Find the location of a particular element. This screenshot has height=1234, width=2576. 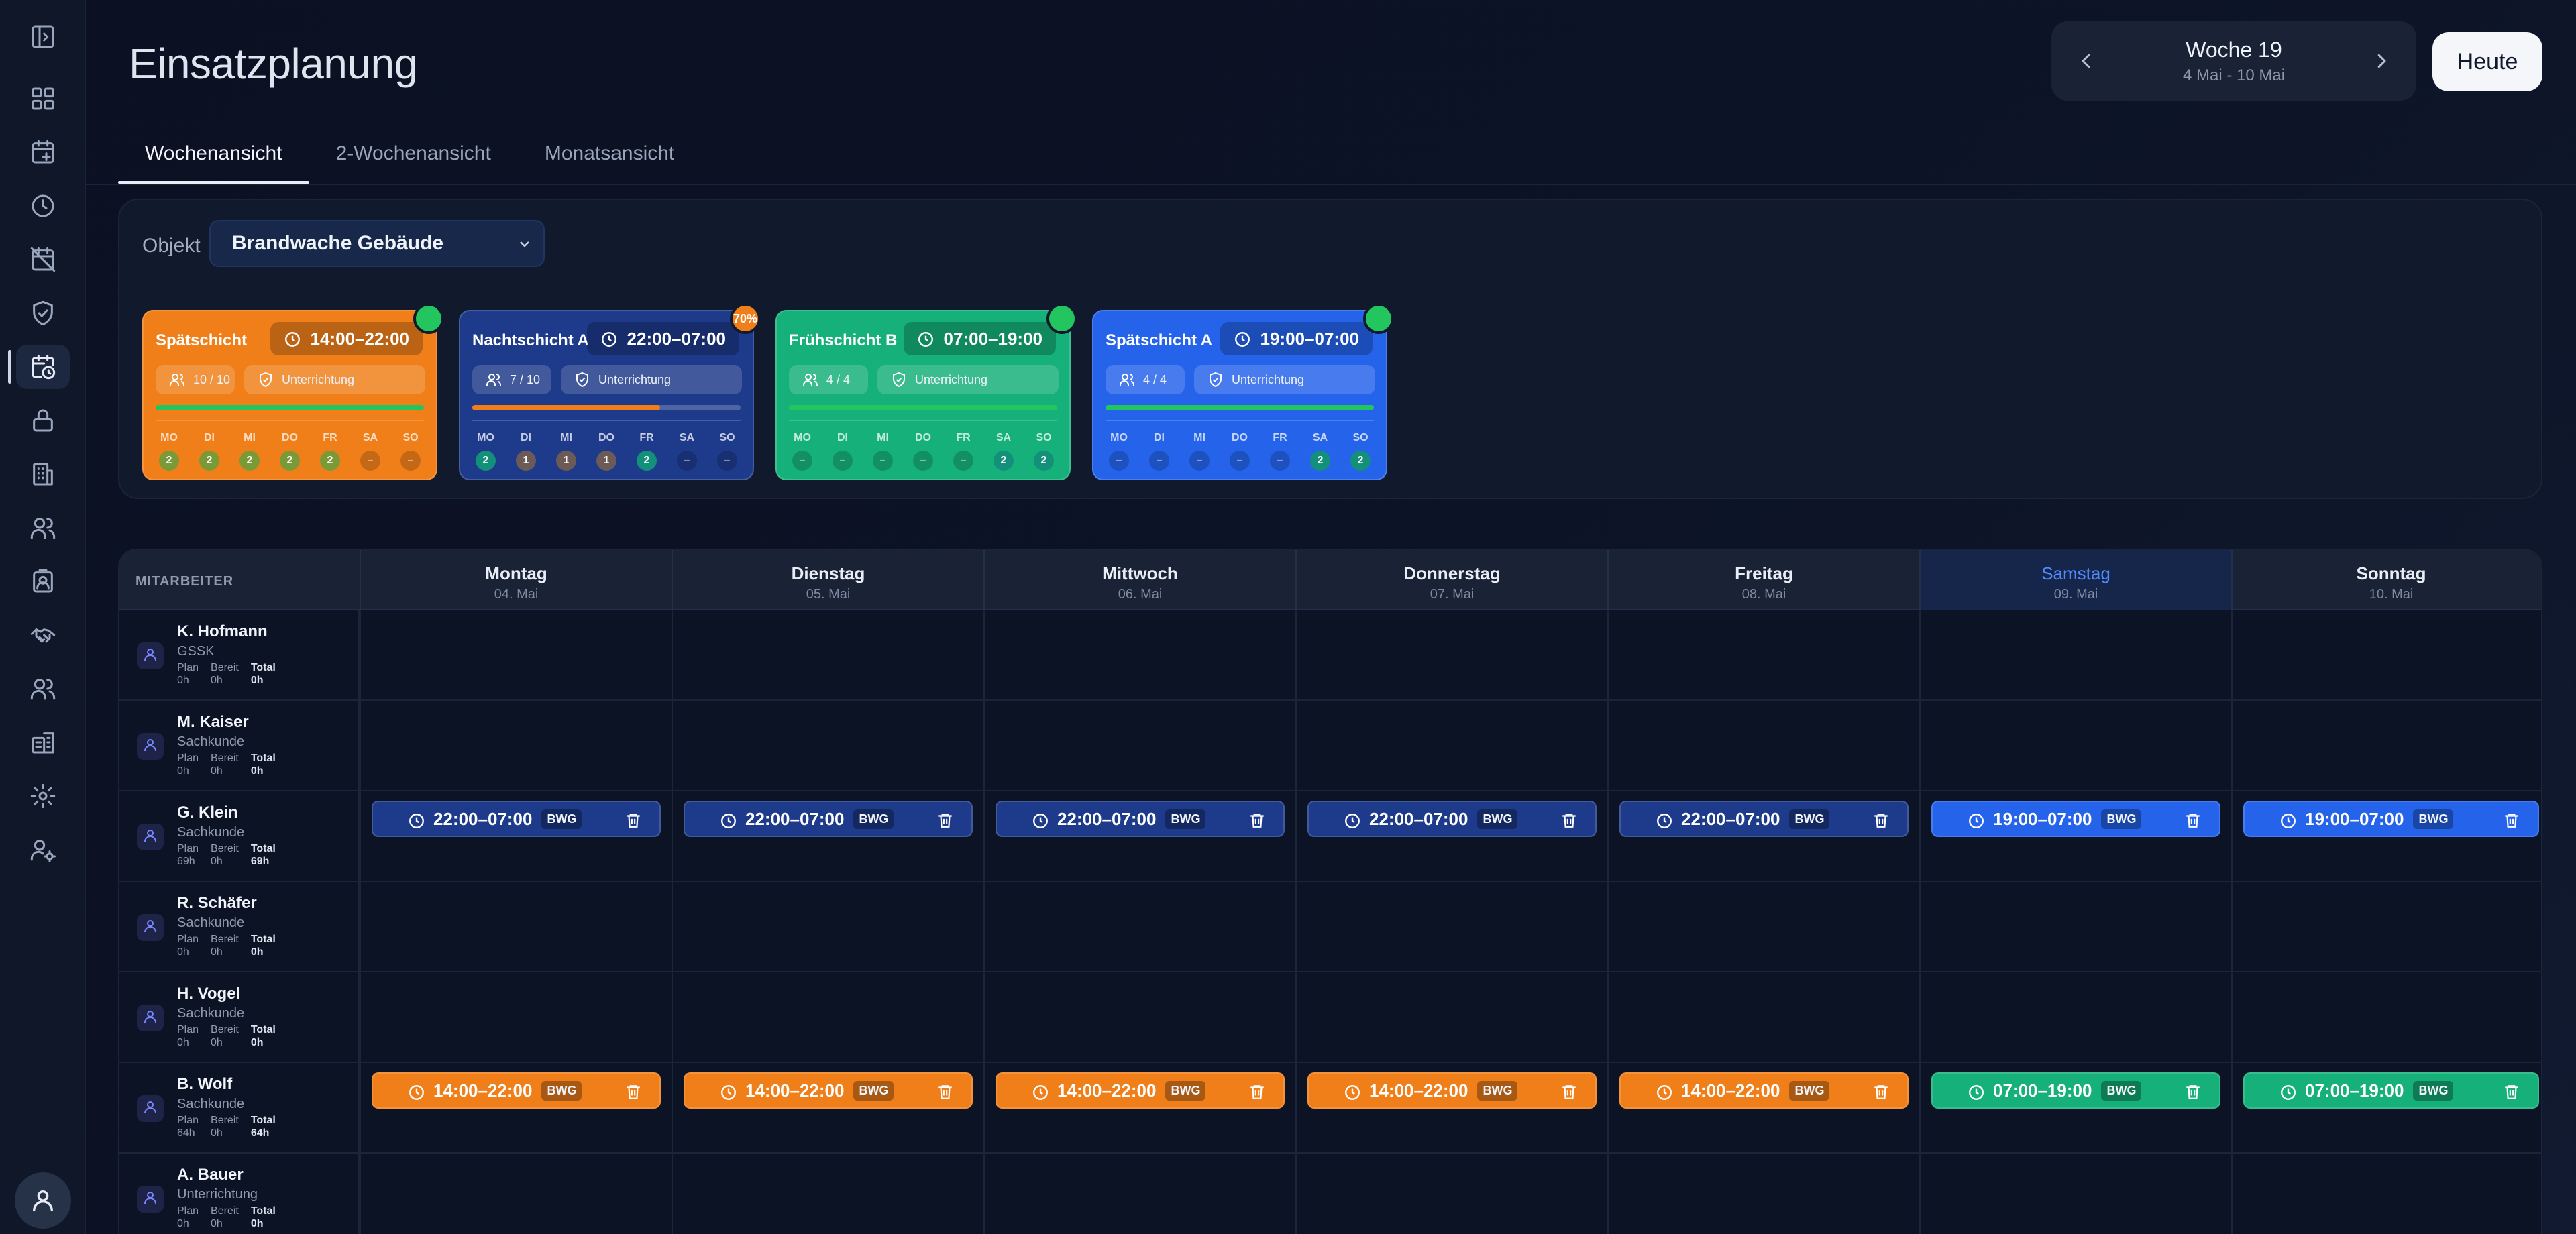

user-settings-icon is located at coordinates (43, 850).